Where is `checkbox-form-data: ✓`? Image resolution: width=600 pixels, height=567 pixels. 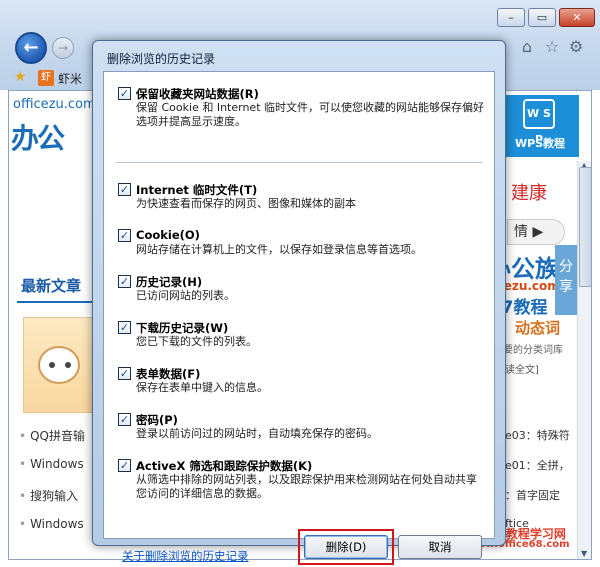
checkbox-form-data: ✓ is located at coordinates (124, 373).